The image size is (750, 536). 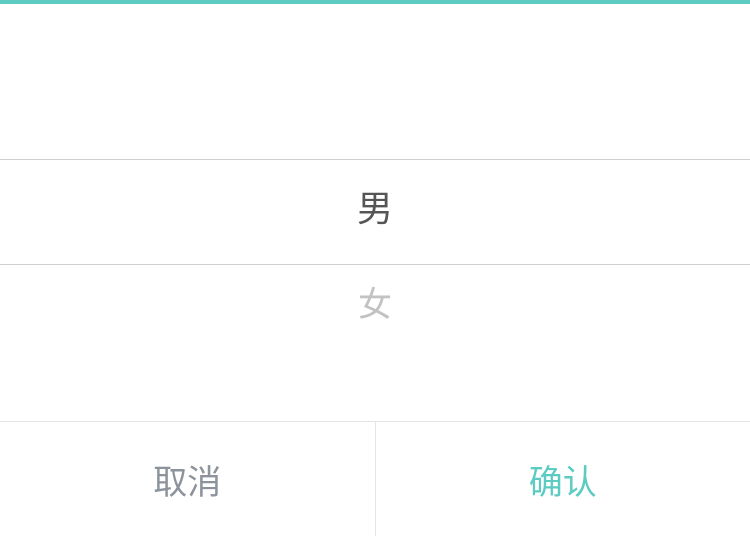 I want to click on confirm-button: 确认, so click(x=563, y=479).